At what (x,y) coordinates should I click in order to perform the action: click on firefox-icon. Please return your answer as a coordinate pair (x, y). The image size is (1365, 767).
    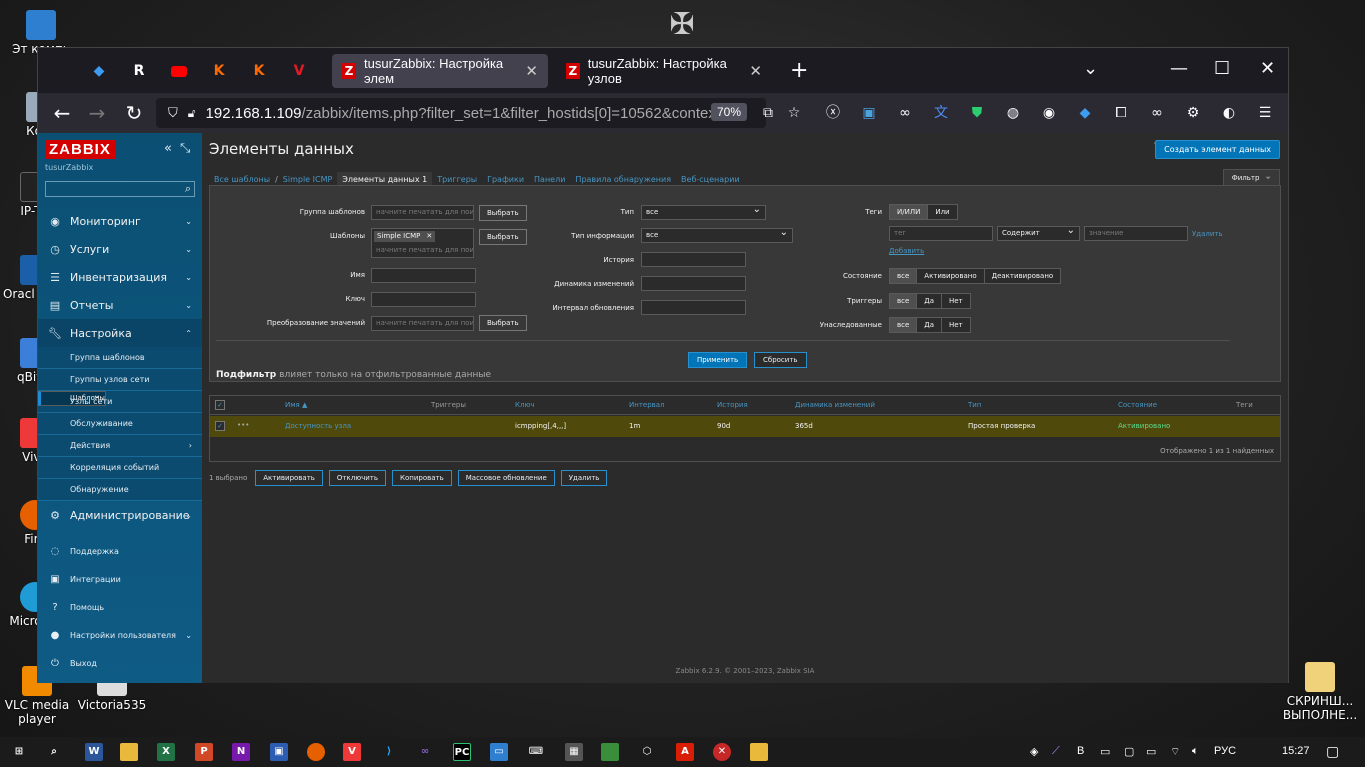
    Looking at the image, I should click on (316, 752).